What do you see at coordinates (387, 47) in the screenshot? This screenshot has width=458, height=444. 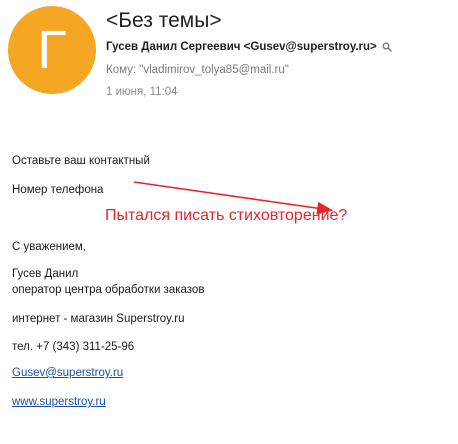 I see `search-icon` at bounding box center [387, 47].